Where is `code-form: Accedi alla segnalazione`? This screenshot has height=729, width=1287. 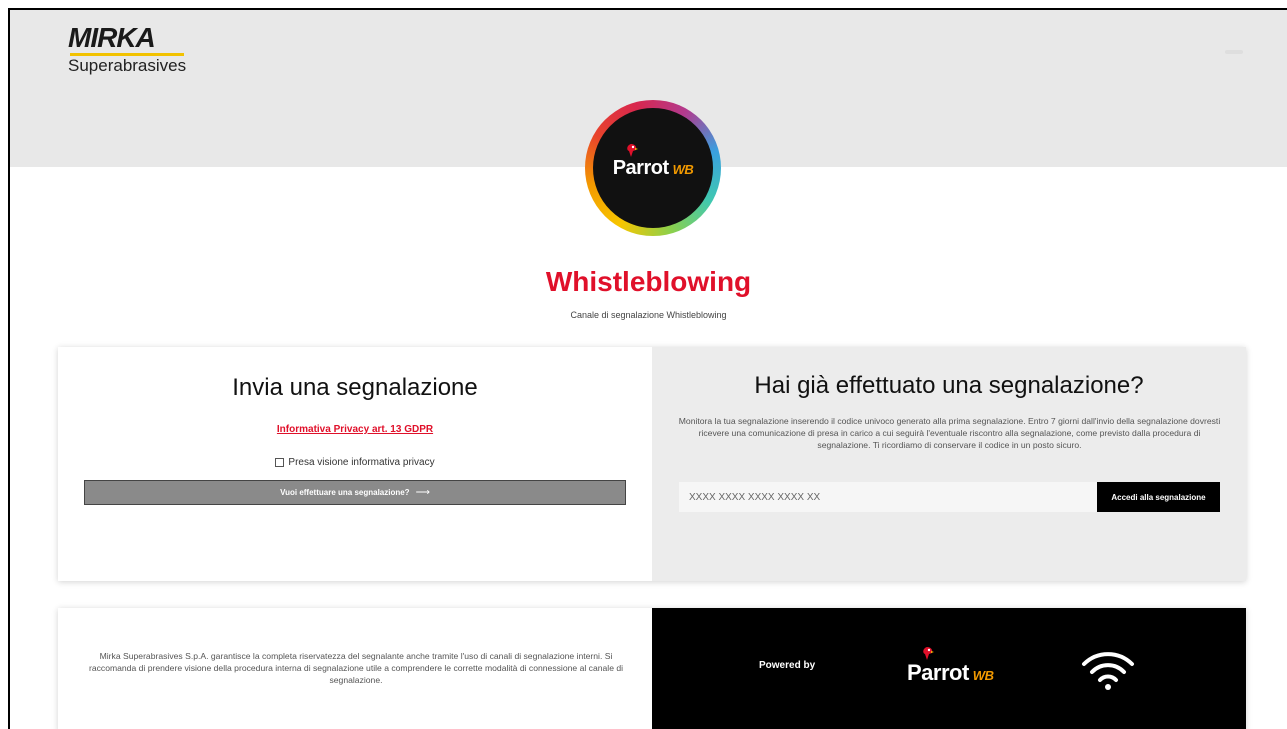
code-form: Accedi alla segnalazione is located at coordinates (949, 497).